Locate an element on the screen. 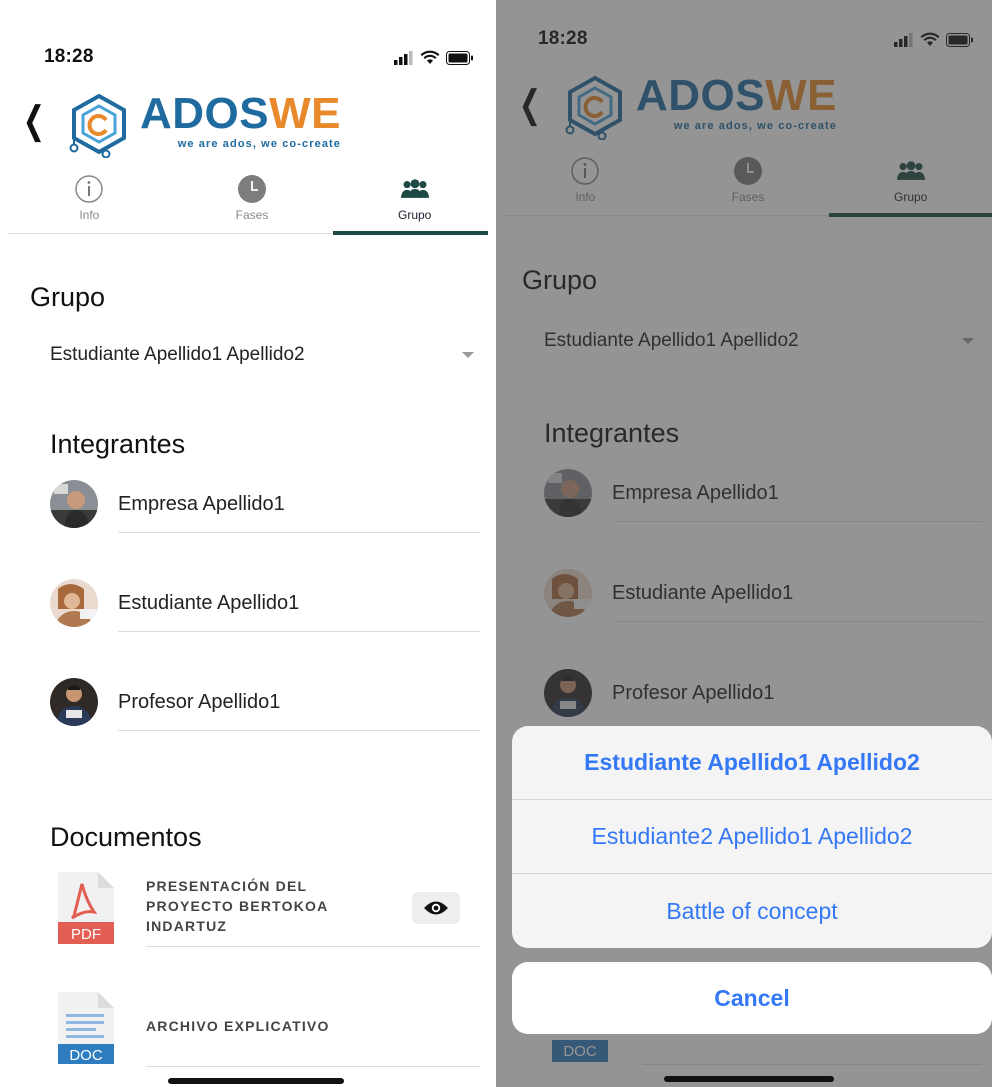 Image resolution: width=992 pixels, height=1087 pixels. tab-info: Info is located at coordinates (89, 202).